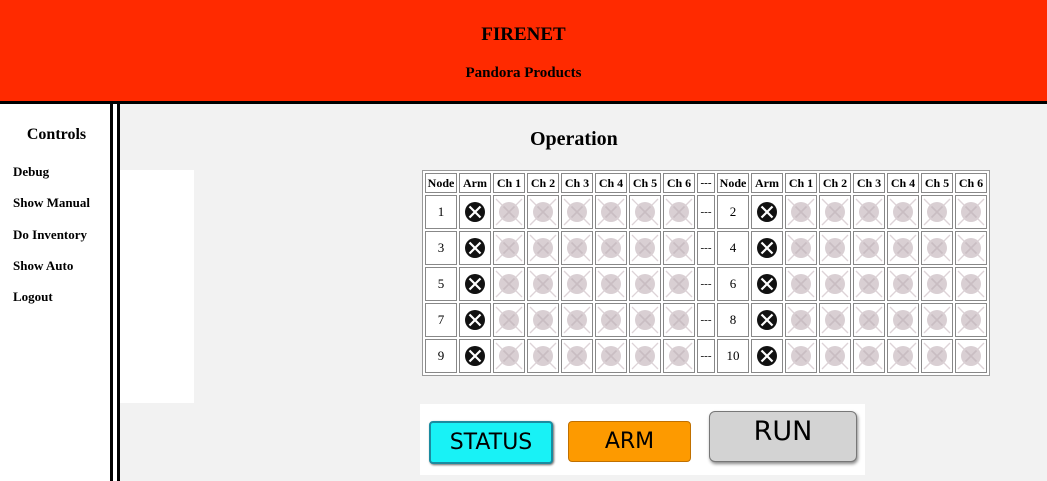  I want to click on status-button: STATUS, so click(491, 442).